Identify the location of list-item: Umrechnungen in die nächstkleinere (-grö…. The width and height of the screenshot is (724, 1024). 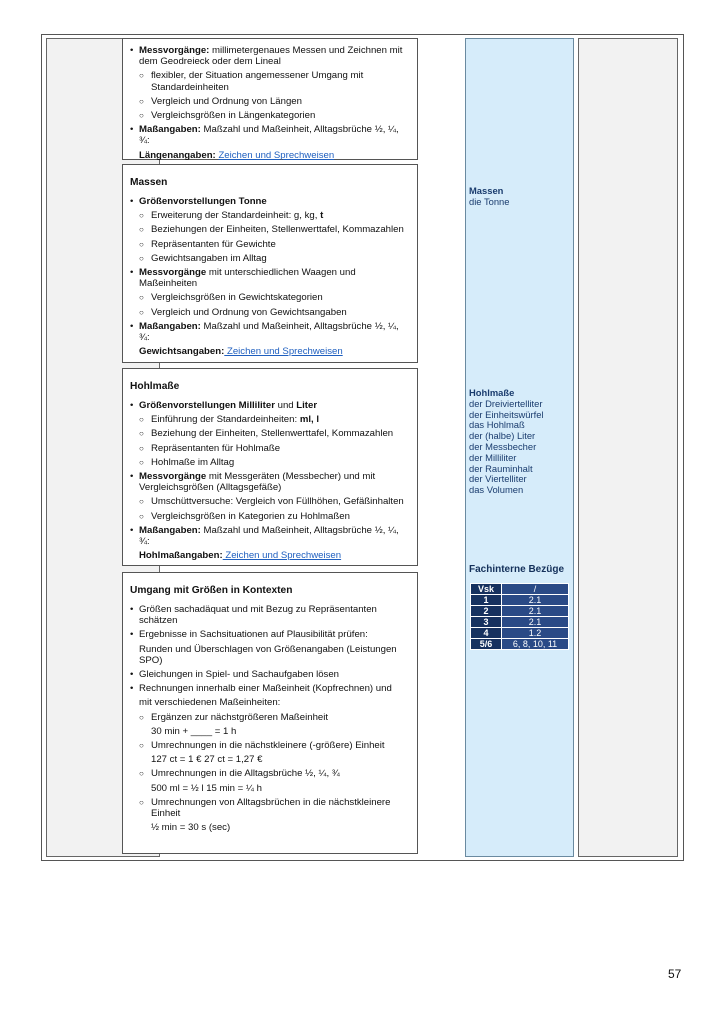
(268, 745).